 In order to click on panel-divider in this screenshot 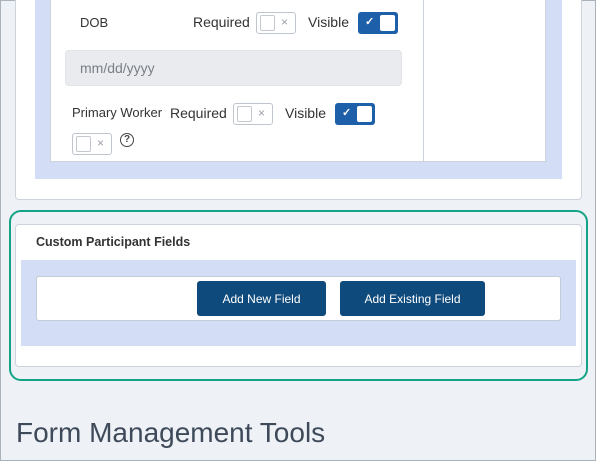, I will do `click(423, 81)`.